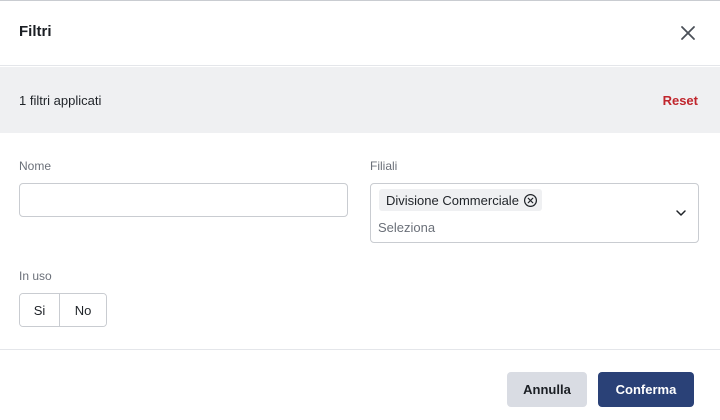 This screenshot has width=720, height=420. What do you see at coordinates (646, 389) in the screenshot?
I see `confirm-button: Conferma` at bounding box center [646, 389].